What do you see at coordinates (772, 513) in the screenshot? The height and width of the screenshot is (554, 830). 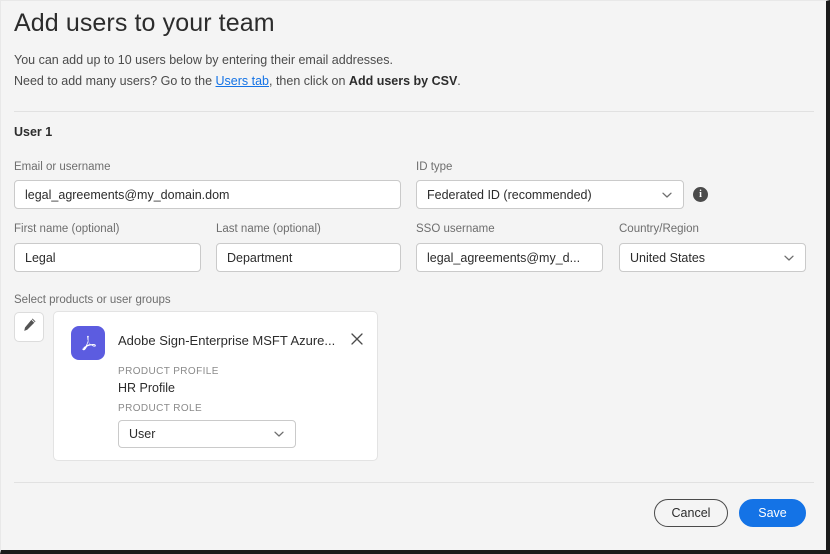 I see `save-button: Save` at bounding box center [772, 513].